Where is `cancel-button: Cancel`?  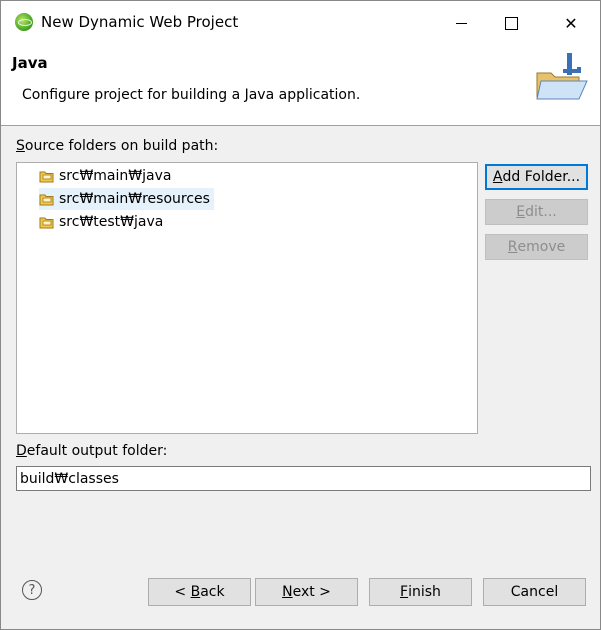
cancel-button: Cancel is located at coordinates (534, 592).